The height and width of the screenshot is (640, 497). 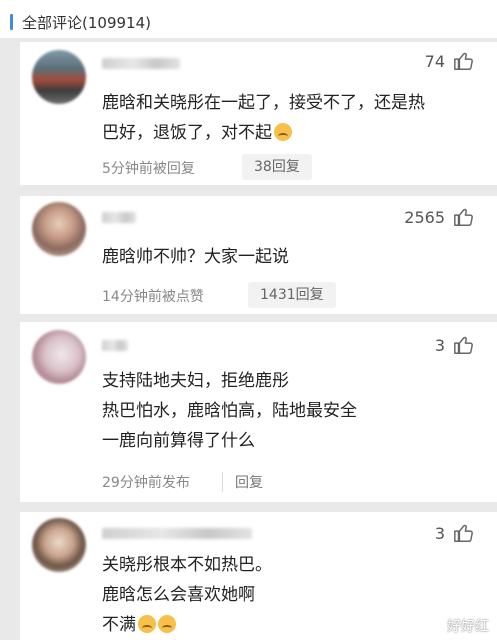 What do you see at coordinates (229, 411) in the screenshot?
I see `comment-line: 热巴怕水，鹿晗怕高，陆地最安全` at bounding box center [229, 411].